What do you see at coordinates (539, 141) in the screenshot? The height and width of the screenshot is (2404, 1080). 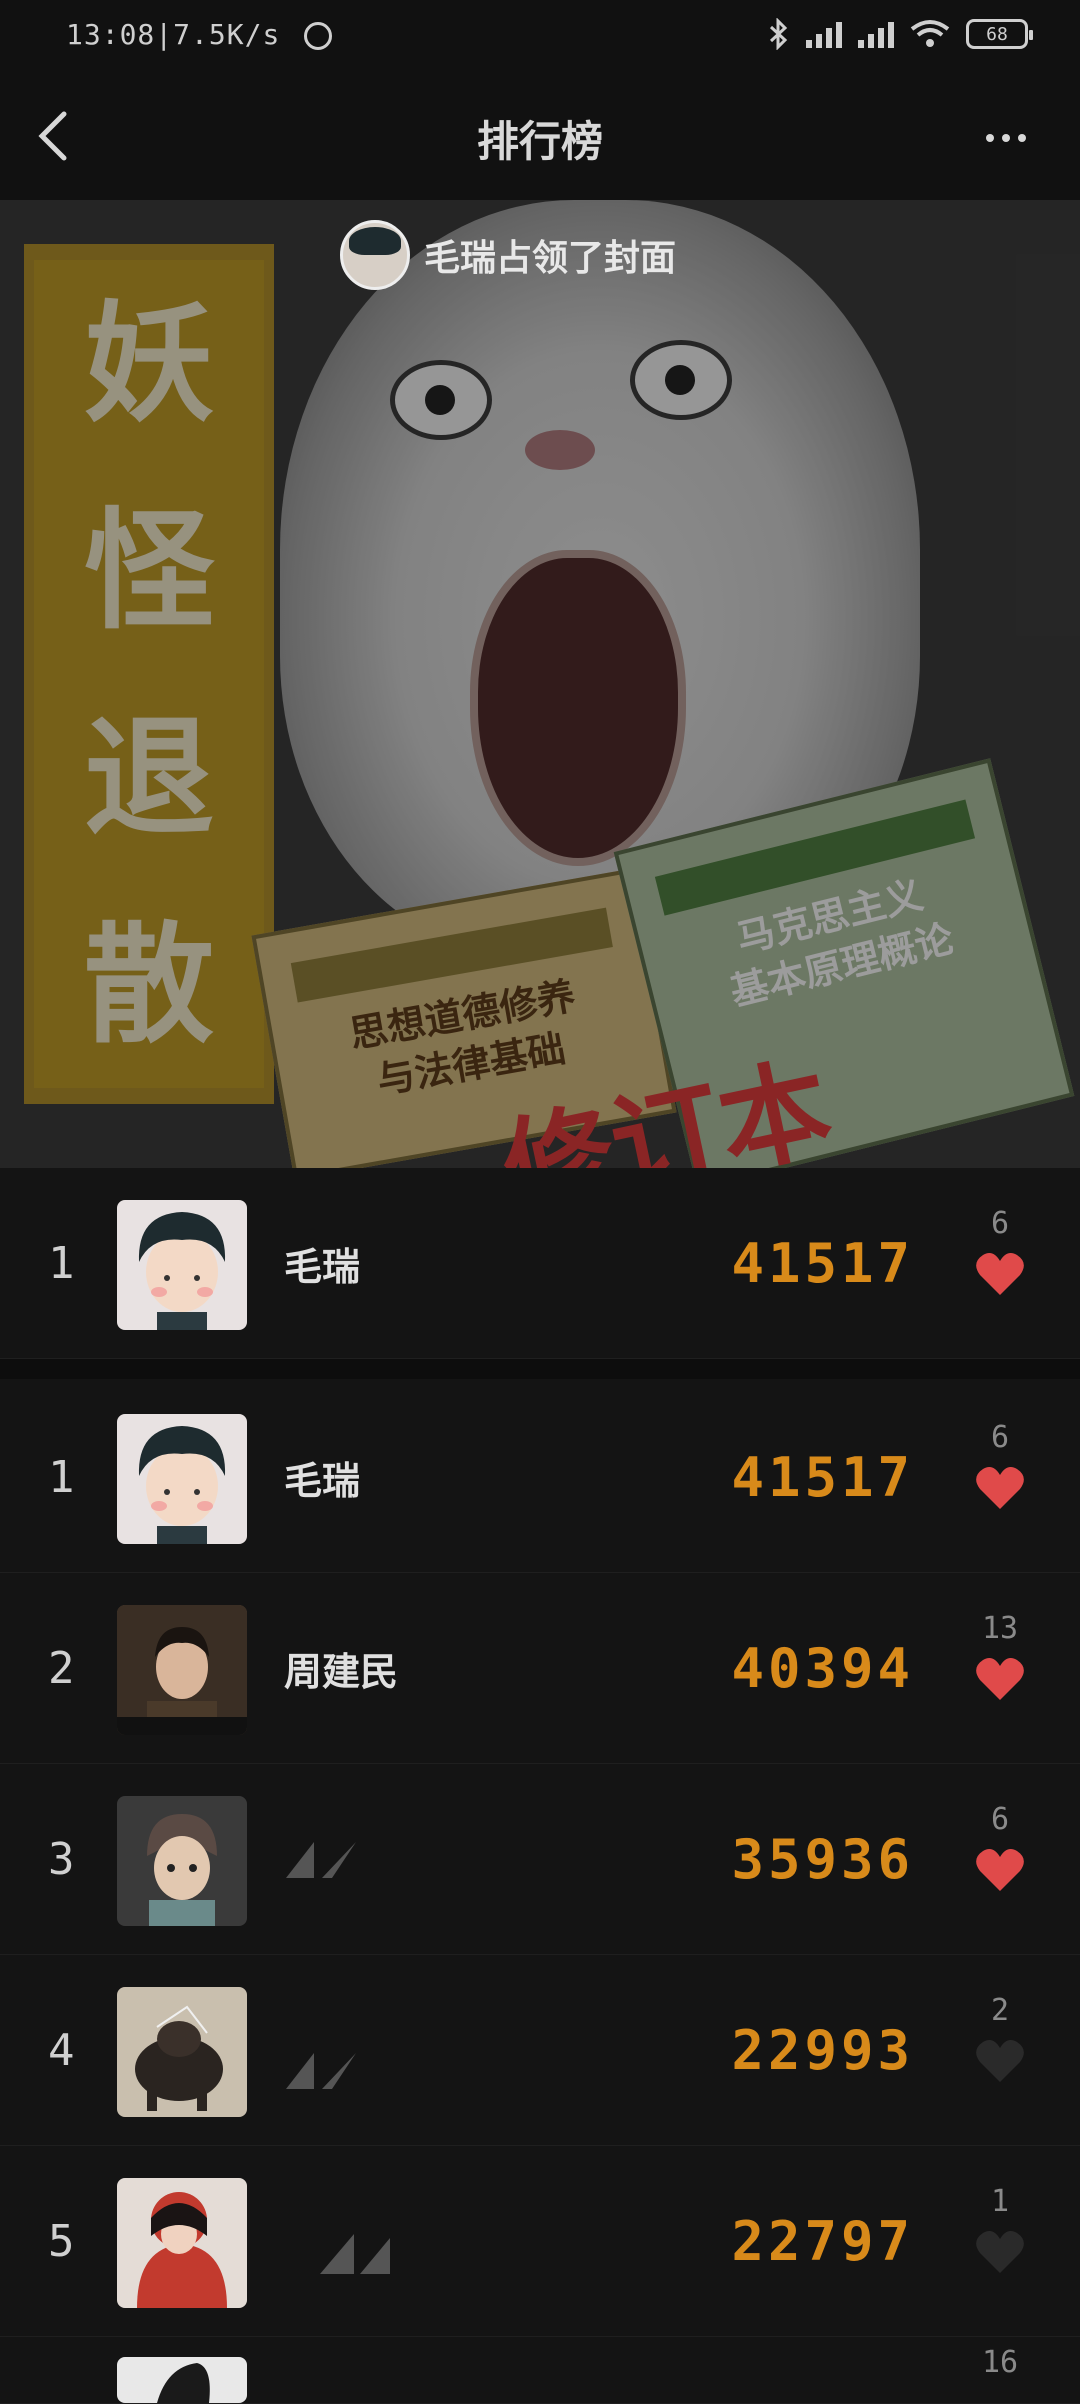 I see `page-title: 排行榜` at bounding box center [539, 141].